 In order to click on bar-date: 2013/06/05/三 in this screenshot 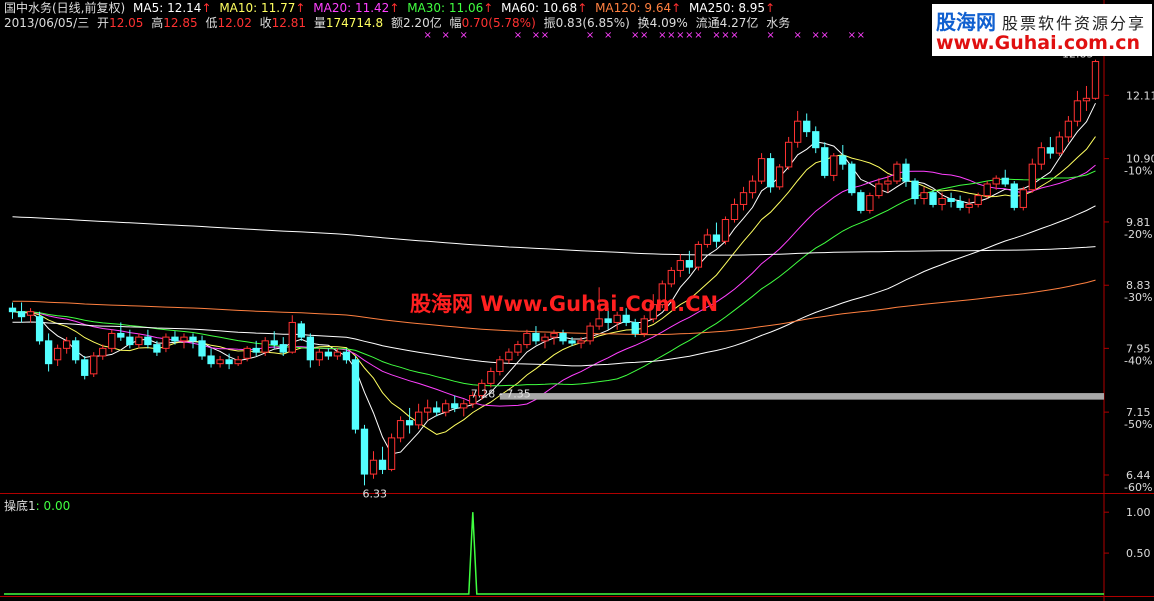, I will do `click(47, 23)`.